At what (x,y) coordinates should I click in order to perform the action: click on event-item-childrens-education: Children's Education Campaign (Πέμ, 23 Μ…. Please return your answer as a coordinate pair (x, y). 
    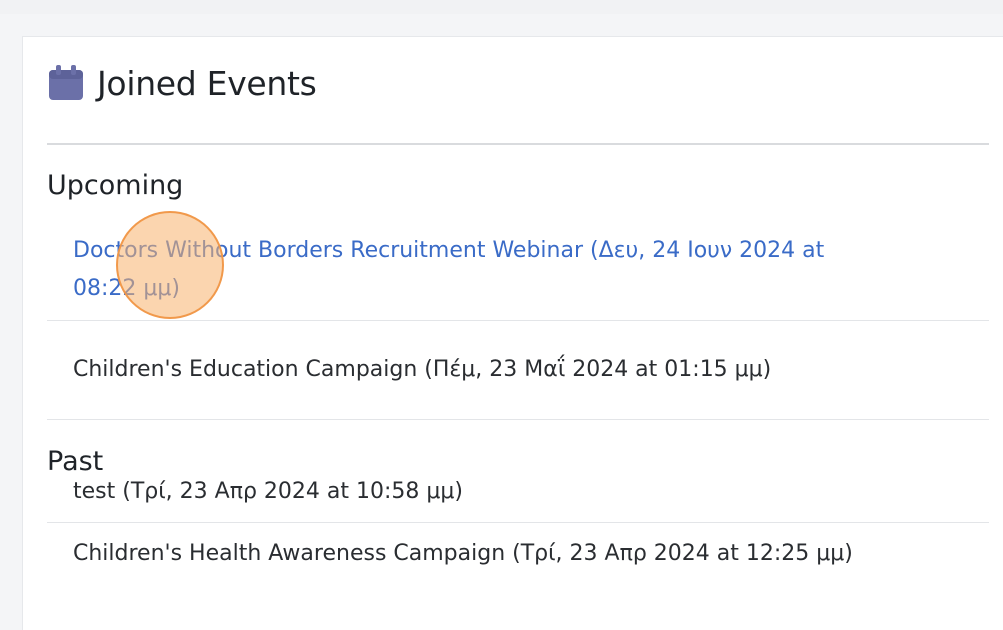
    Looking at the image, I should click on (518, 376).